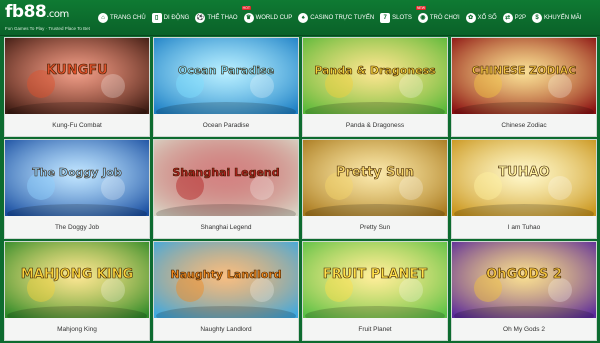 The width and height of the screenshot is (600, 343). What do you see at coordinates (375, 329) in the screenshot?
I see `game-title: Fruit Planet` at bounding box center [375, 329].